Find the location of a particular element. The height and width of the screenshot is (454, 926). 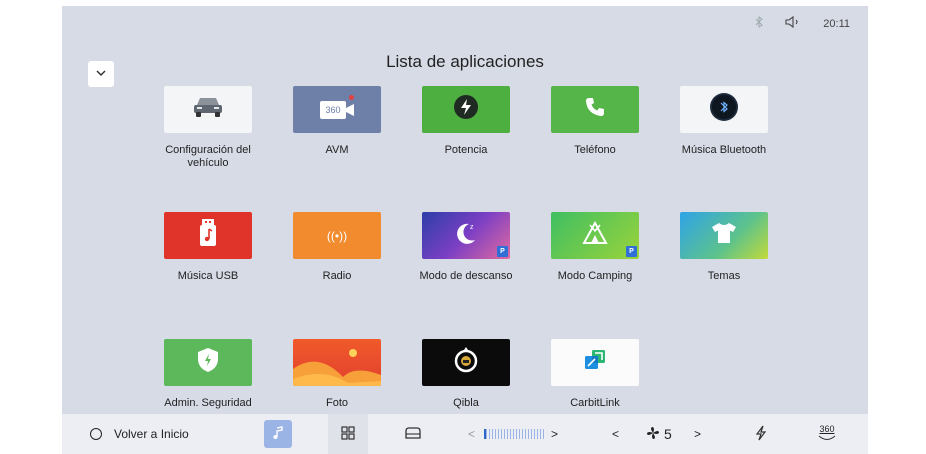

temperature-slider is located at coordinates (514, 434).